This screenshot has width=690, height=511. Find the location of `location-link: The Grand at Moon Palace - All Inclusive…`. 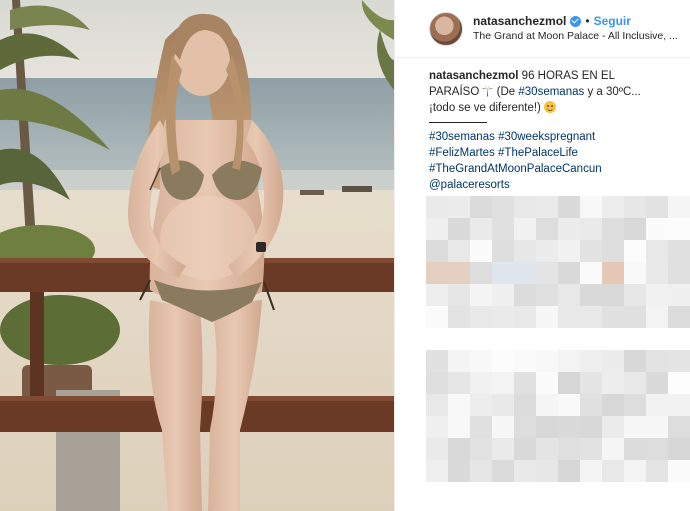

location-link: The Grand at Moon Palace - All Inclusive… is located at coordinates (581, 36).